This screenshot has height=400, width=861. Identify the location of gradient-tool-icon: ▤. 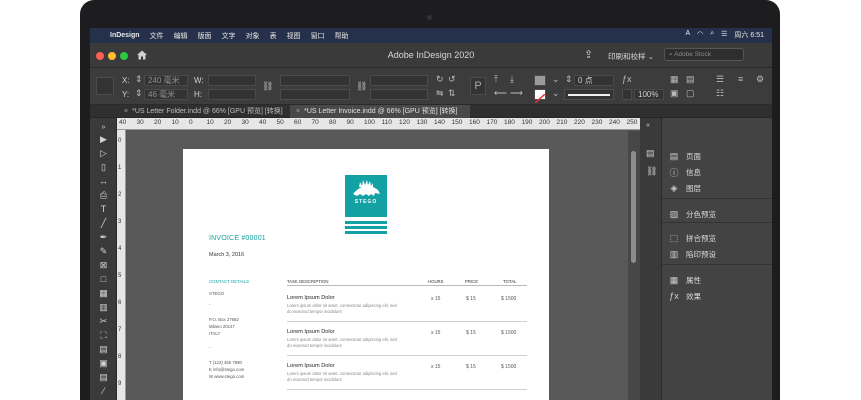
(103, 349).